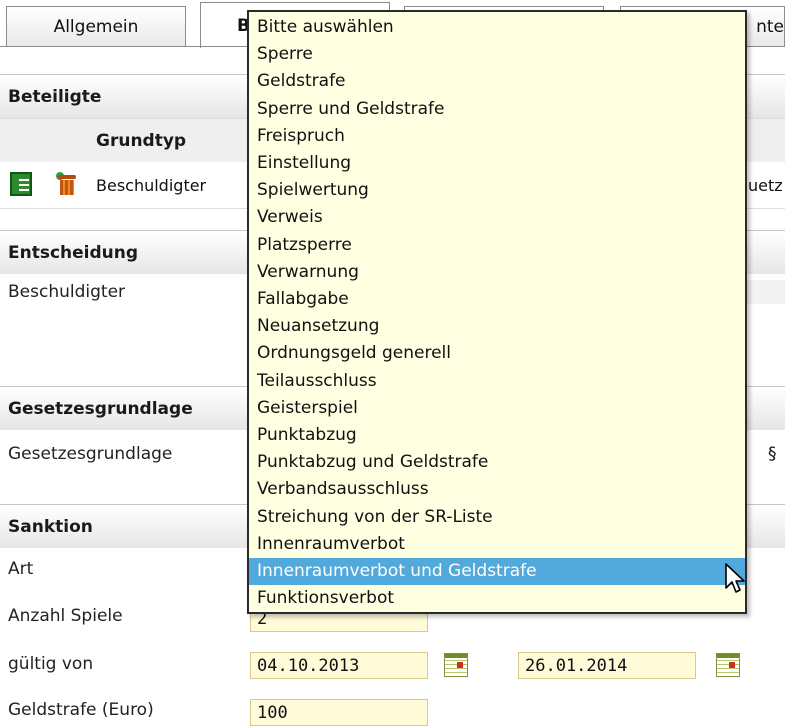 Image resolution: width=785 pixels, height=728 pixels. Describe the element at coordinates (272, 713) in the screenshot. I see `geldstrafe-value: 100` at that location.